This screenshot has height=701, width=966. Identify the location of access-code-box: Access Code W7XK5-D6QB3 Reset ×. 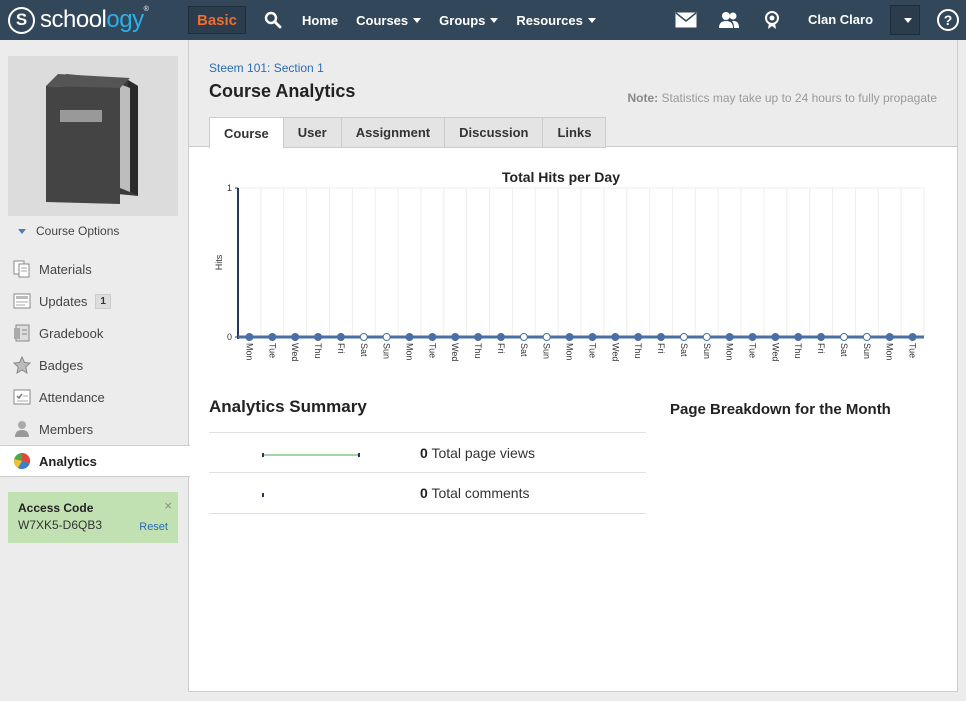
(93, 517).